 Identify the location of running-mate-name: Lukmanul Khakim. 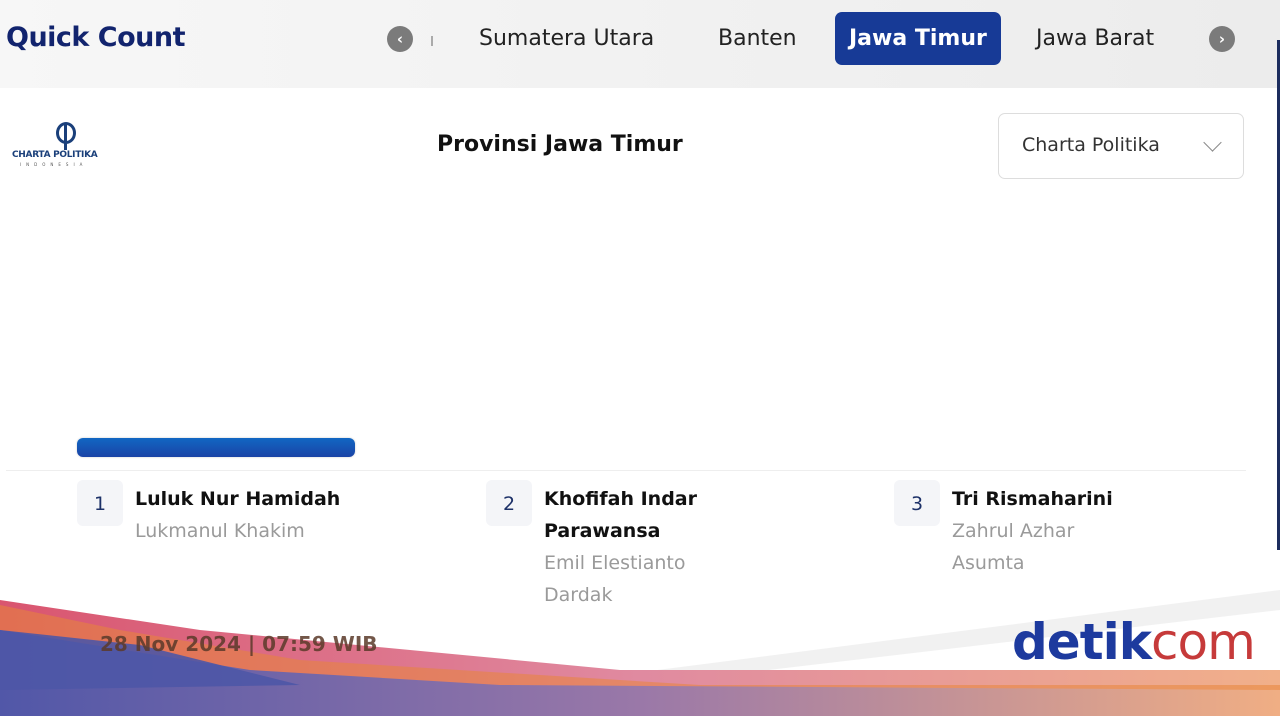
(220, 531).